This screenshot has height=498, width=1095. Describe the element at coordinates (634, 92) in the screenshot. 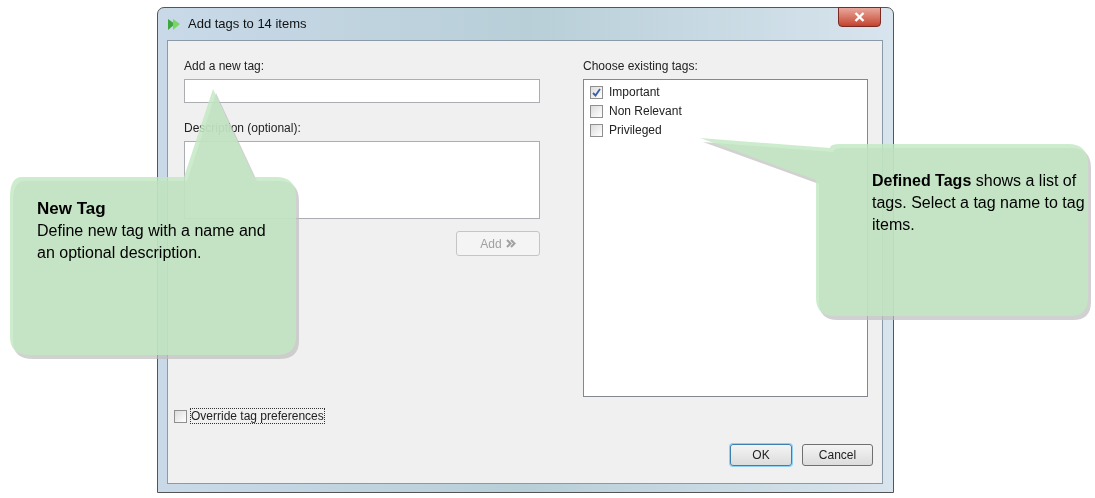

I see `tag-label: Important` at that location.